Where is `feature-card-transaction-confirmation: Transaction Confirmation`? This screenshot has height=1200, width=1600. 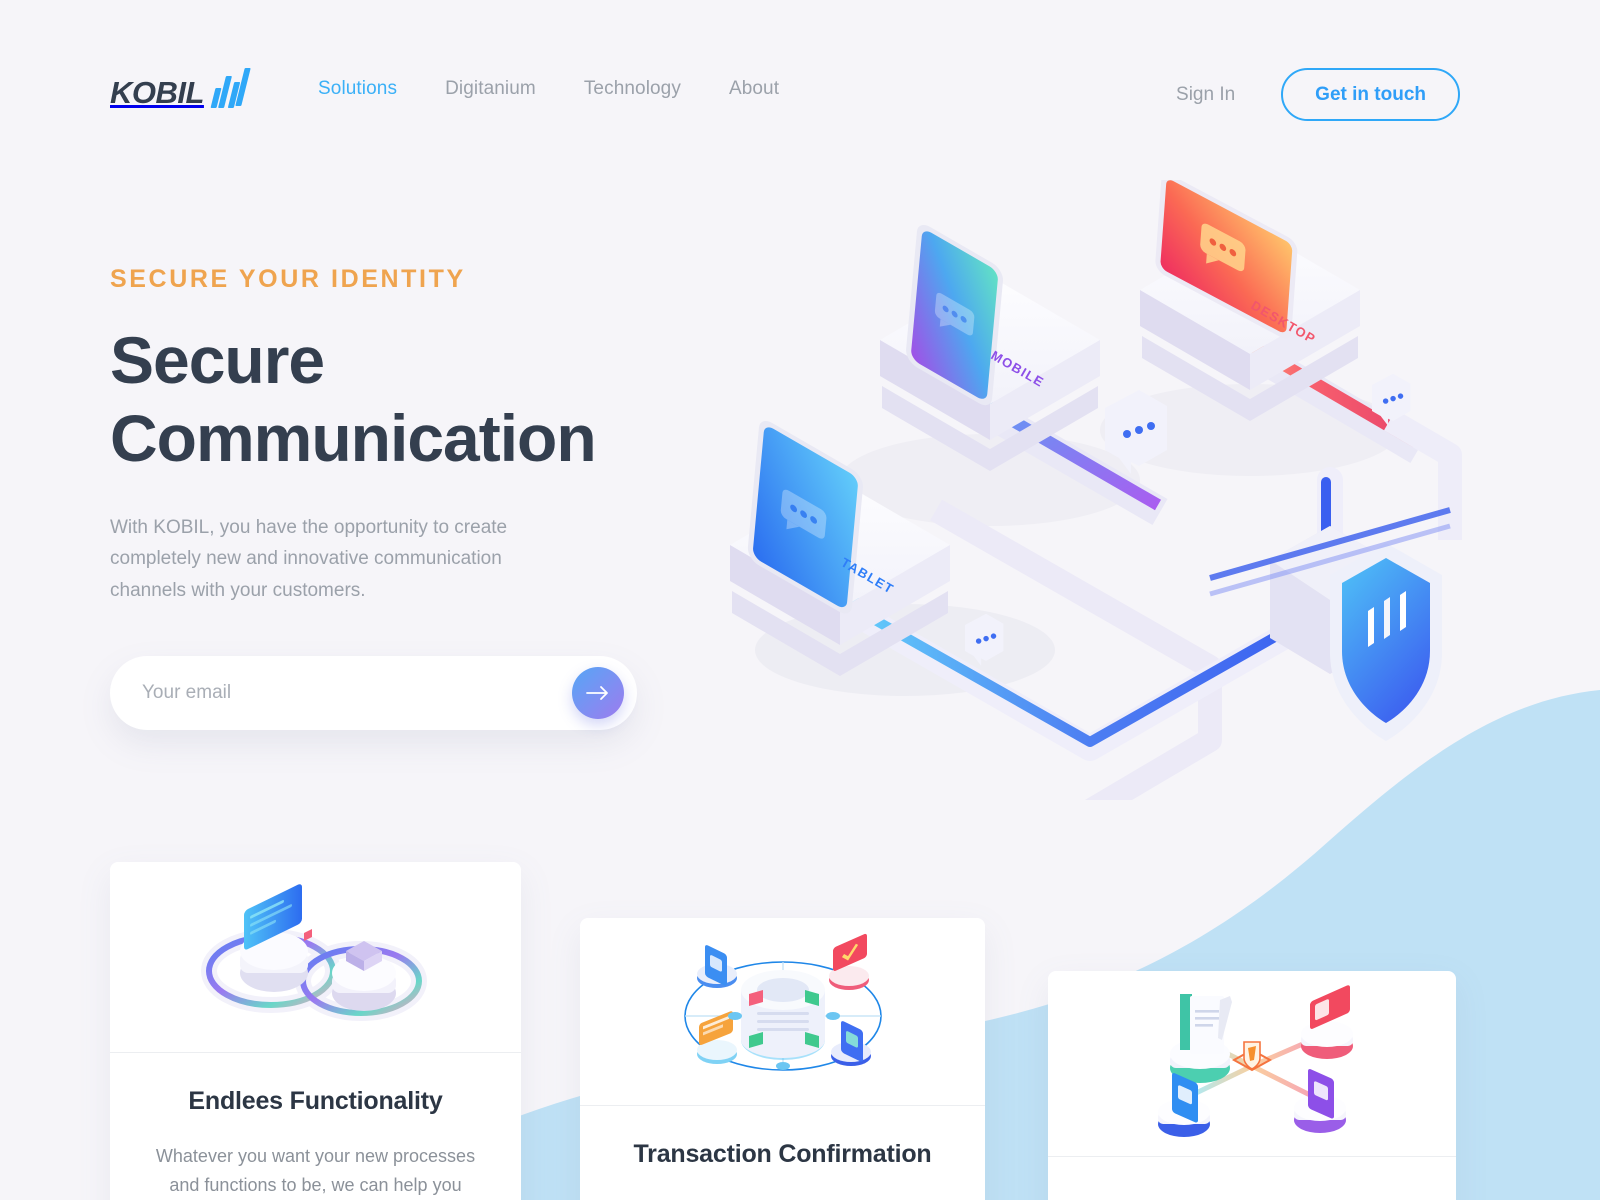 feature-card-transaction-confirmation: Transaction Confirmation is located at coordinates (782, 1059).